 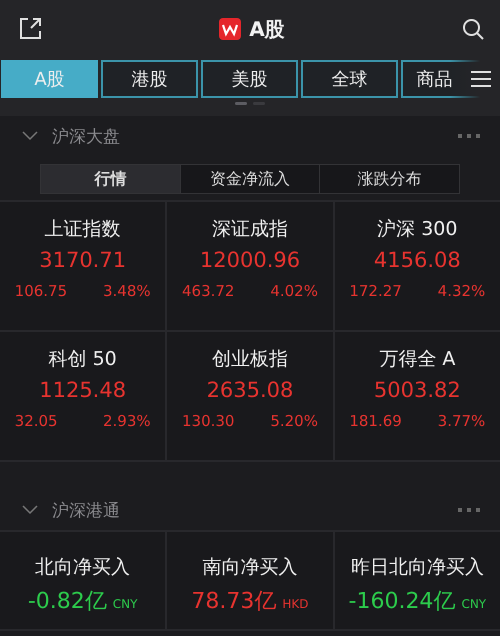 I want to click on percent-change: 5.20%, so click(x=294, y=421).